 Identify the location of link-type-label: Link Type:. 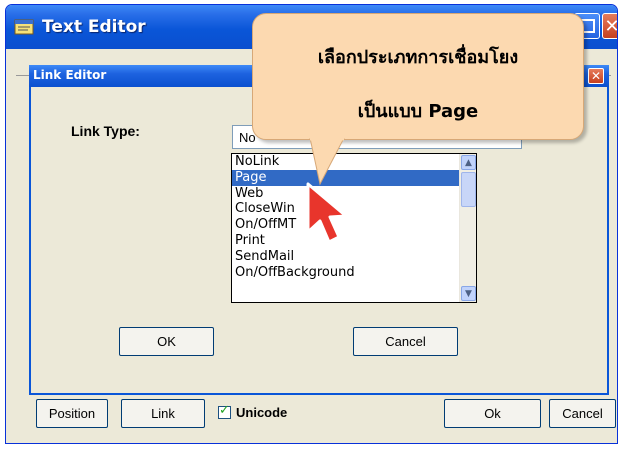
(105, 131).